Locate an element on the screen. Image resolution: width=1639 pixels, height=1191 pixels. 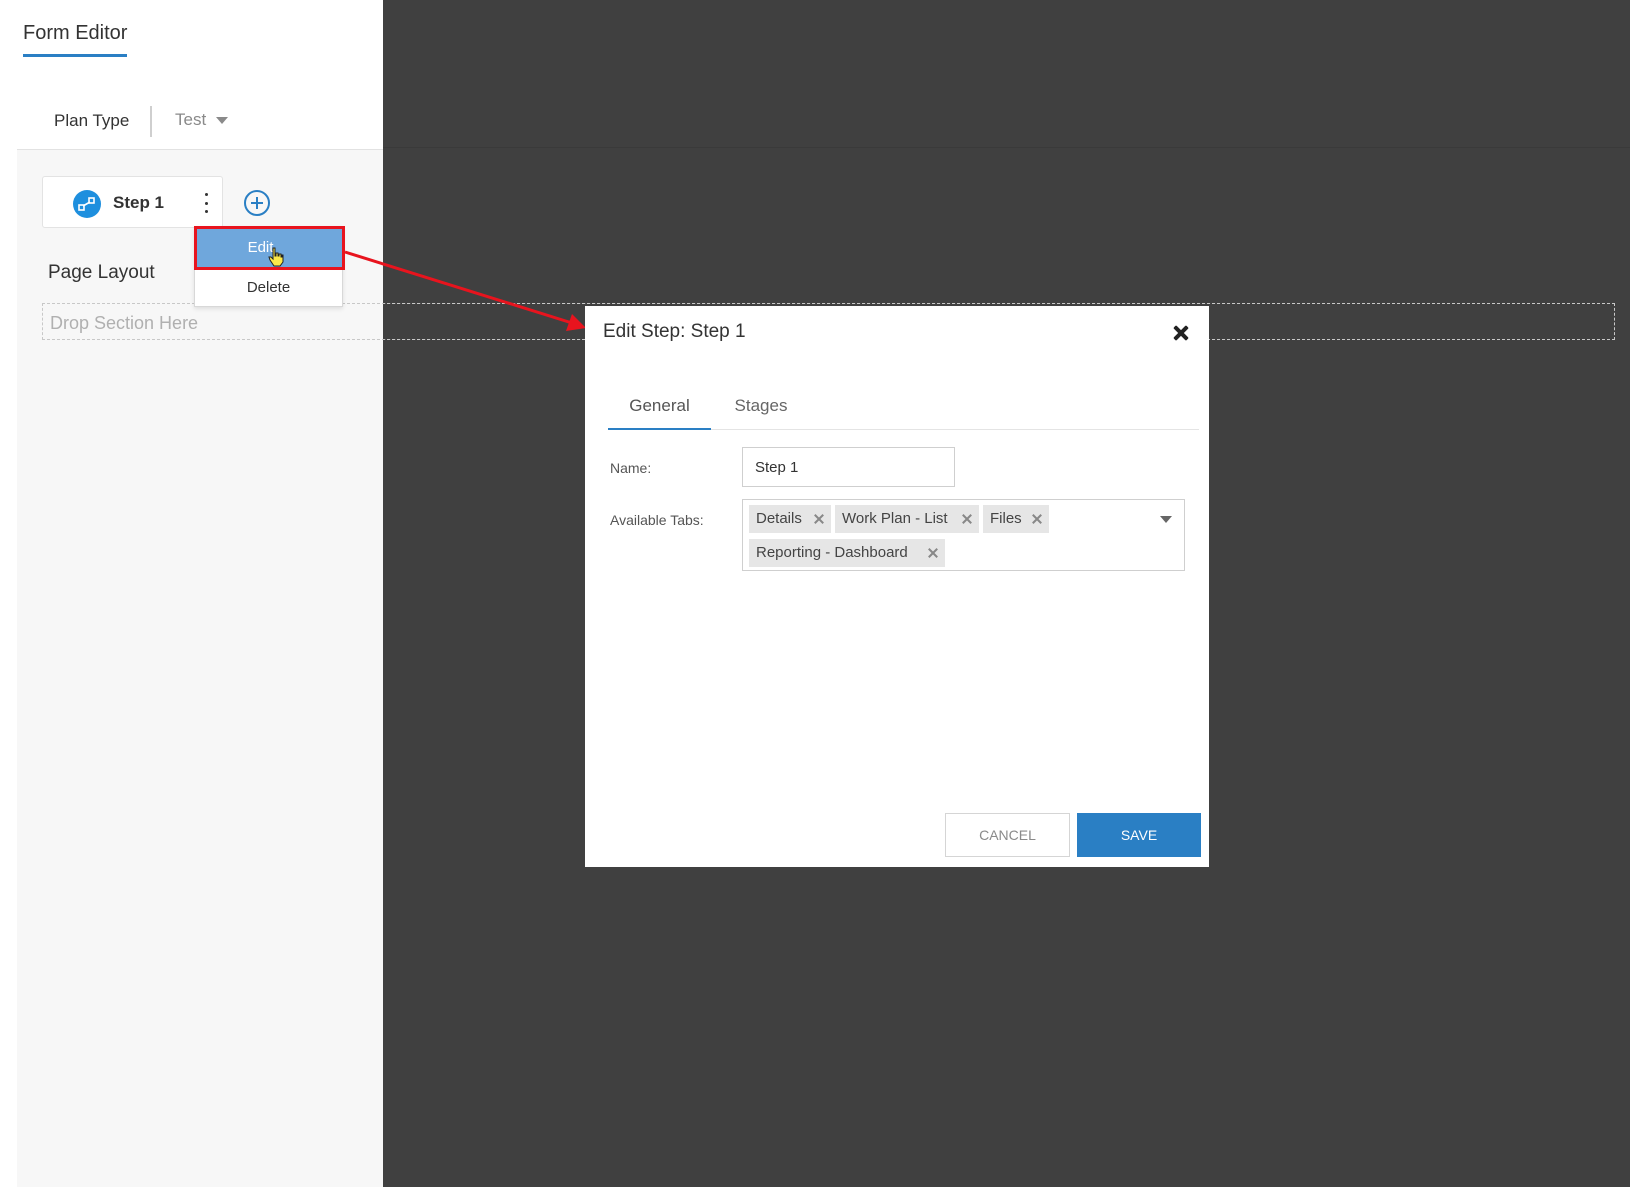
modal-title: Edit Step: Step 1 is located at coordinates (674, 331).